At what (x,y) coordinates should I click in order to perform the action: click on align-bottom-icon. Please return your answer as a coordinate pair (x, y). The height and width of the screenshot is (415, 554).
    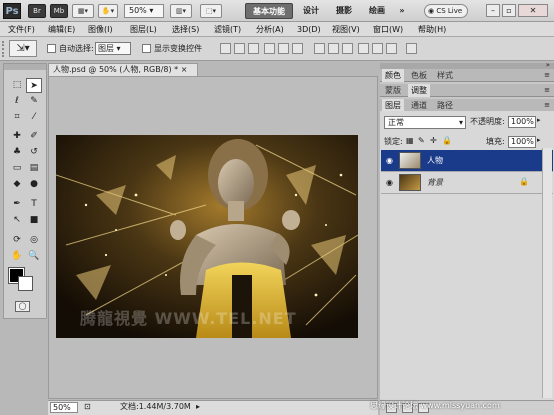
    Looking at the image, I should click on (253, 48).